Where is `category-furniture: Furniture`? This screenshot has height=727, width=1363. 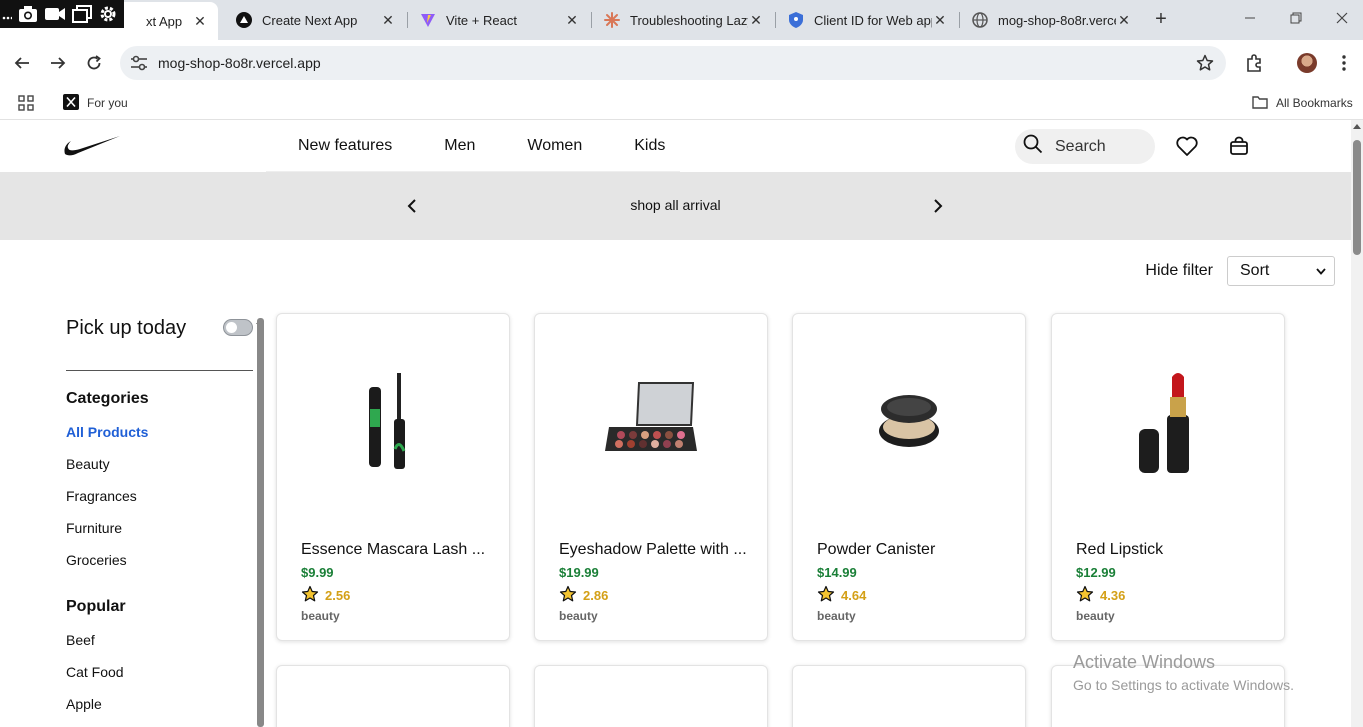
category-furniture: Furniture is located at coordinates (94, 528).